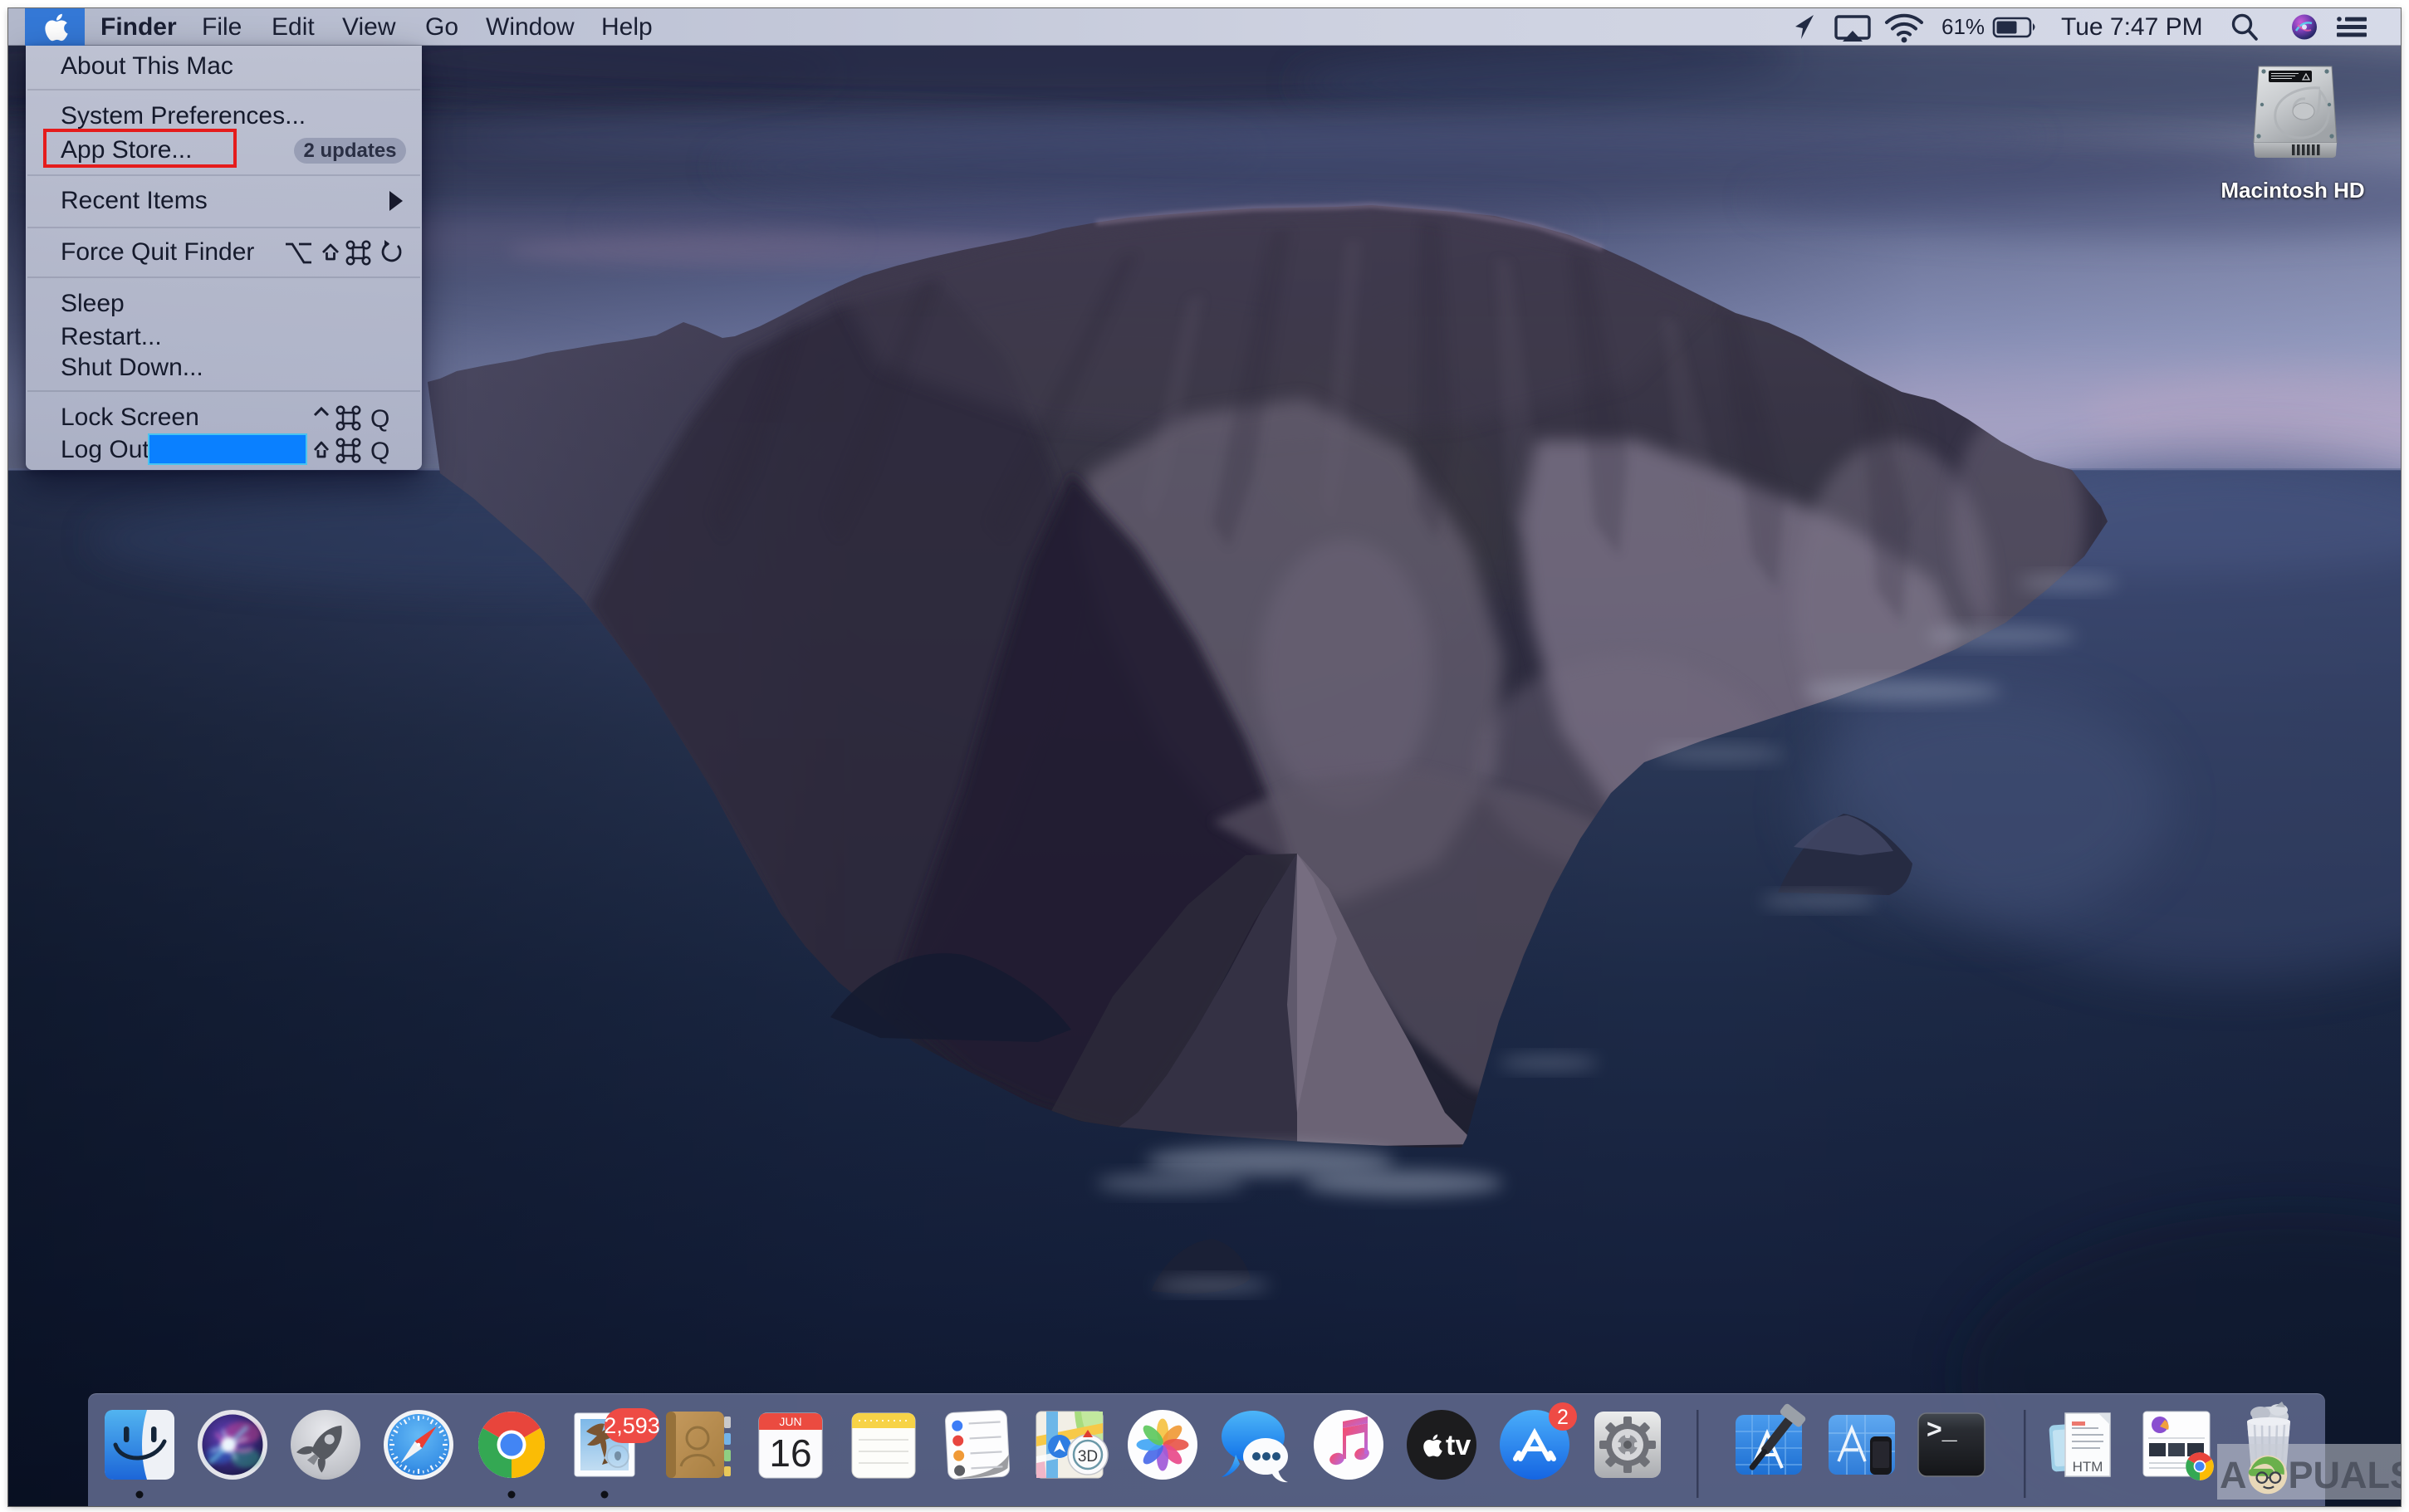 Image resolution: width=2409 pixels, height=1512 pixels. What do you see at coordinates (1563, 1417) in the screenshot?
I see `svg-text: 2` at bounding box center [1563, 1417].